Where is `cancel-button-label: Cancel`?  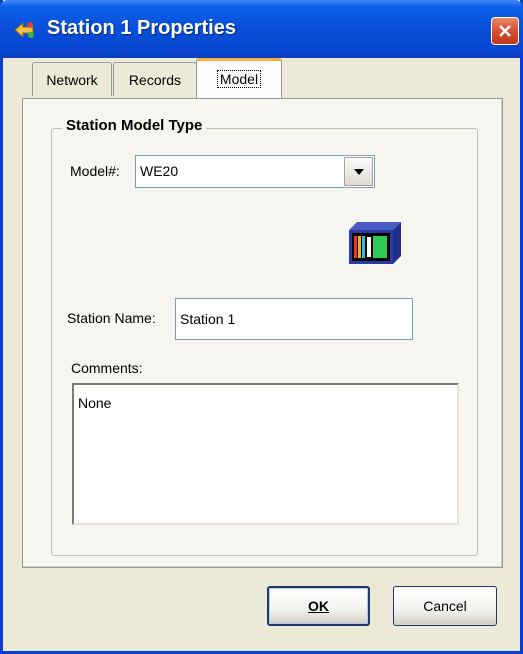
cancel-button-label: Cancel is located at coordinates (445, 606).